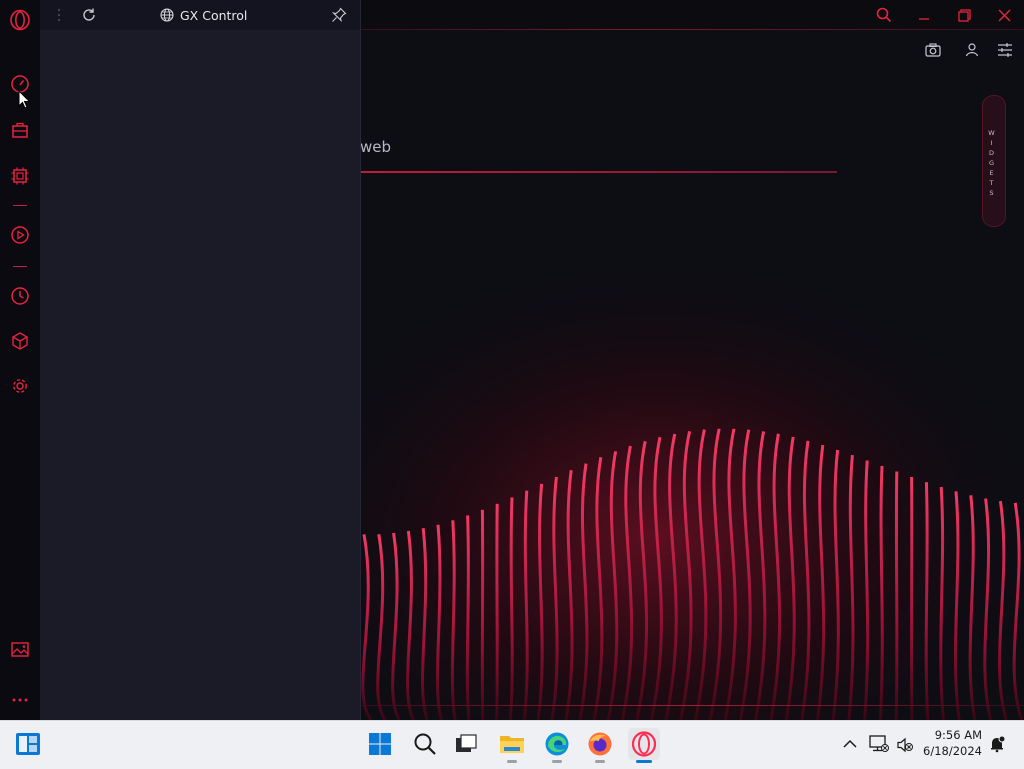  I want to click on mouse-cursor-icon, so click(24, 99).